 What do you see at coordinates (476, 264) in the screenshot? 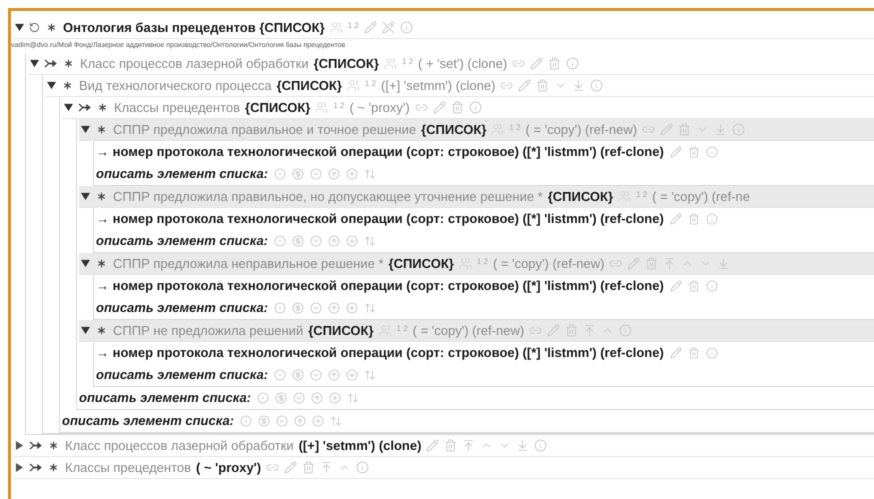
I see `concept-row: СППР предложила неправильное решение * {СПИСОК} 1 2 ( = 'copy') (ref-new)` at bounding box center [476, 264].